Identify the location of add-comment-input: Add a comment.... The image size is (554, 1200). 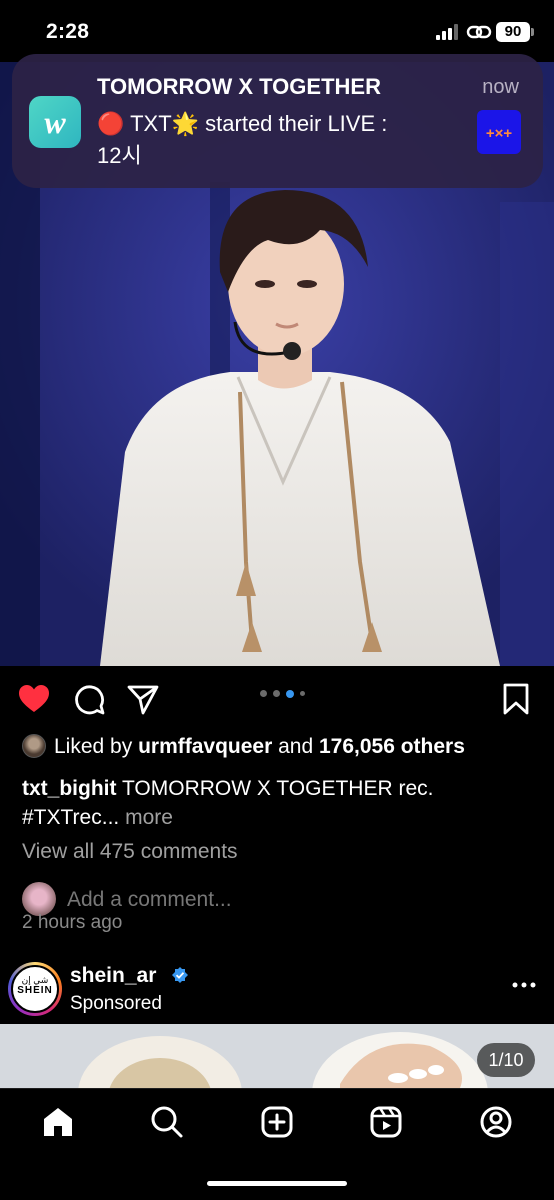
(149, 900).